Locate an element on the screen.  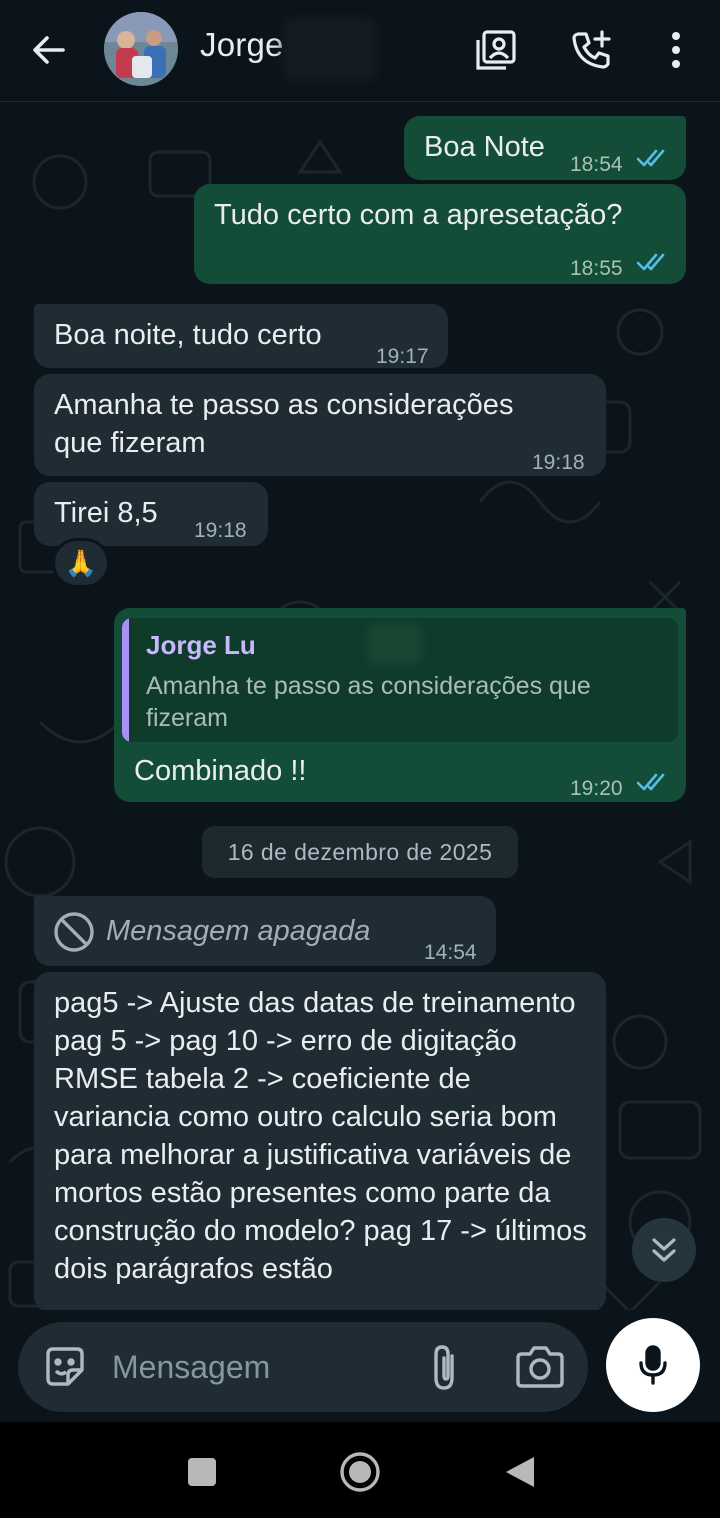
message-bubble-outgoing: Boa Note 18:54 is located at coordinates (545, 148).